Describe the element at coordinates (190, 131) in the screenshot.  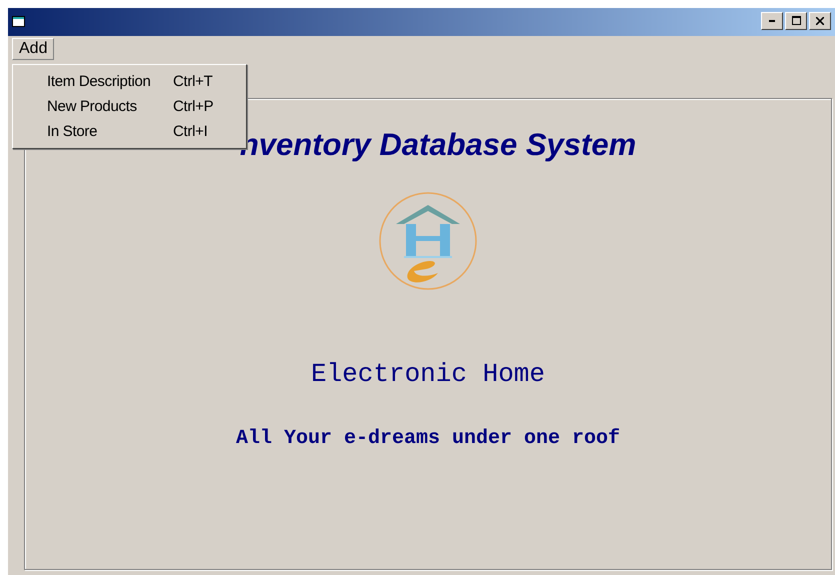
I see `shortcut-label: Ctrl+I` at that location.